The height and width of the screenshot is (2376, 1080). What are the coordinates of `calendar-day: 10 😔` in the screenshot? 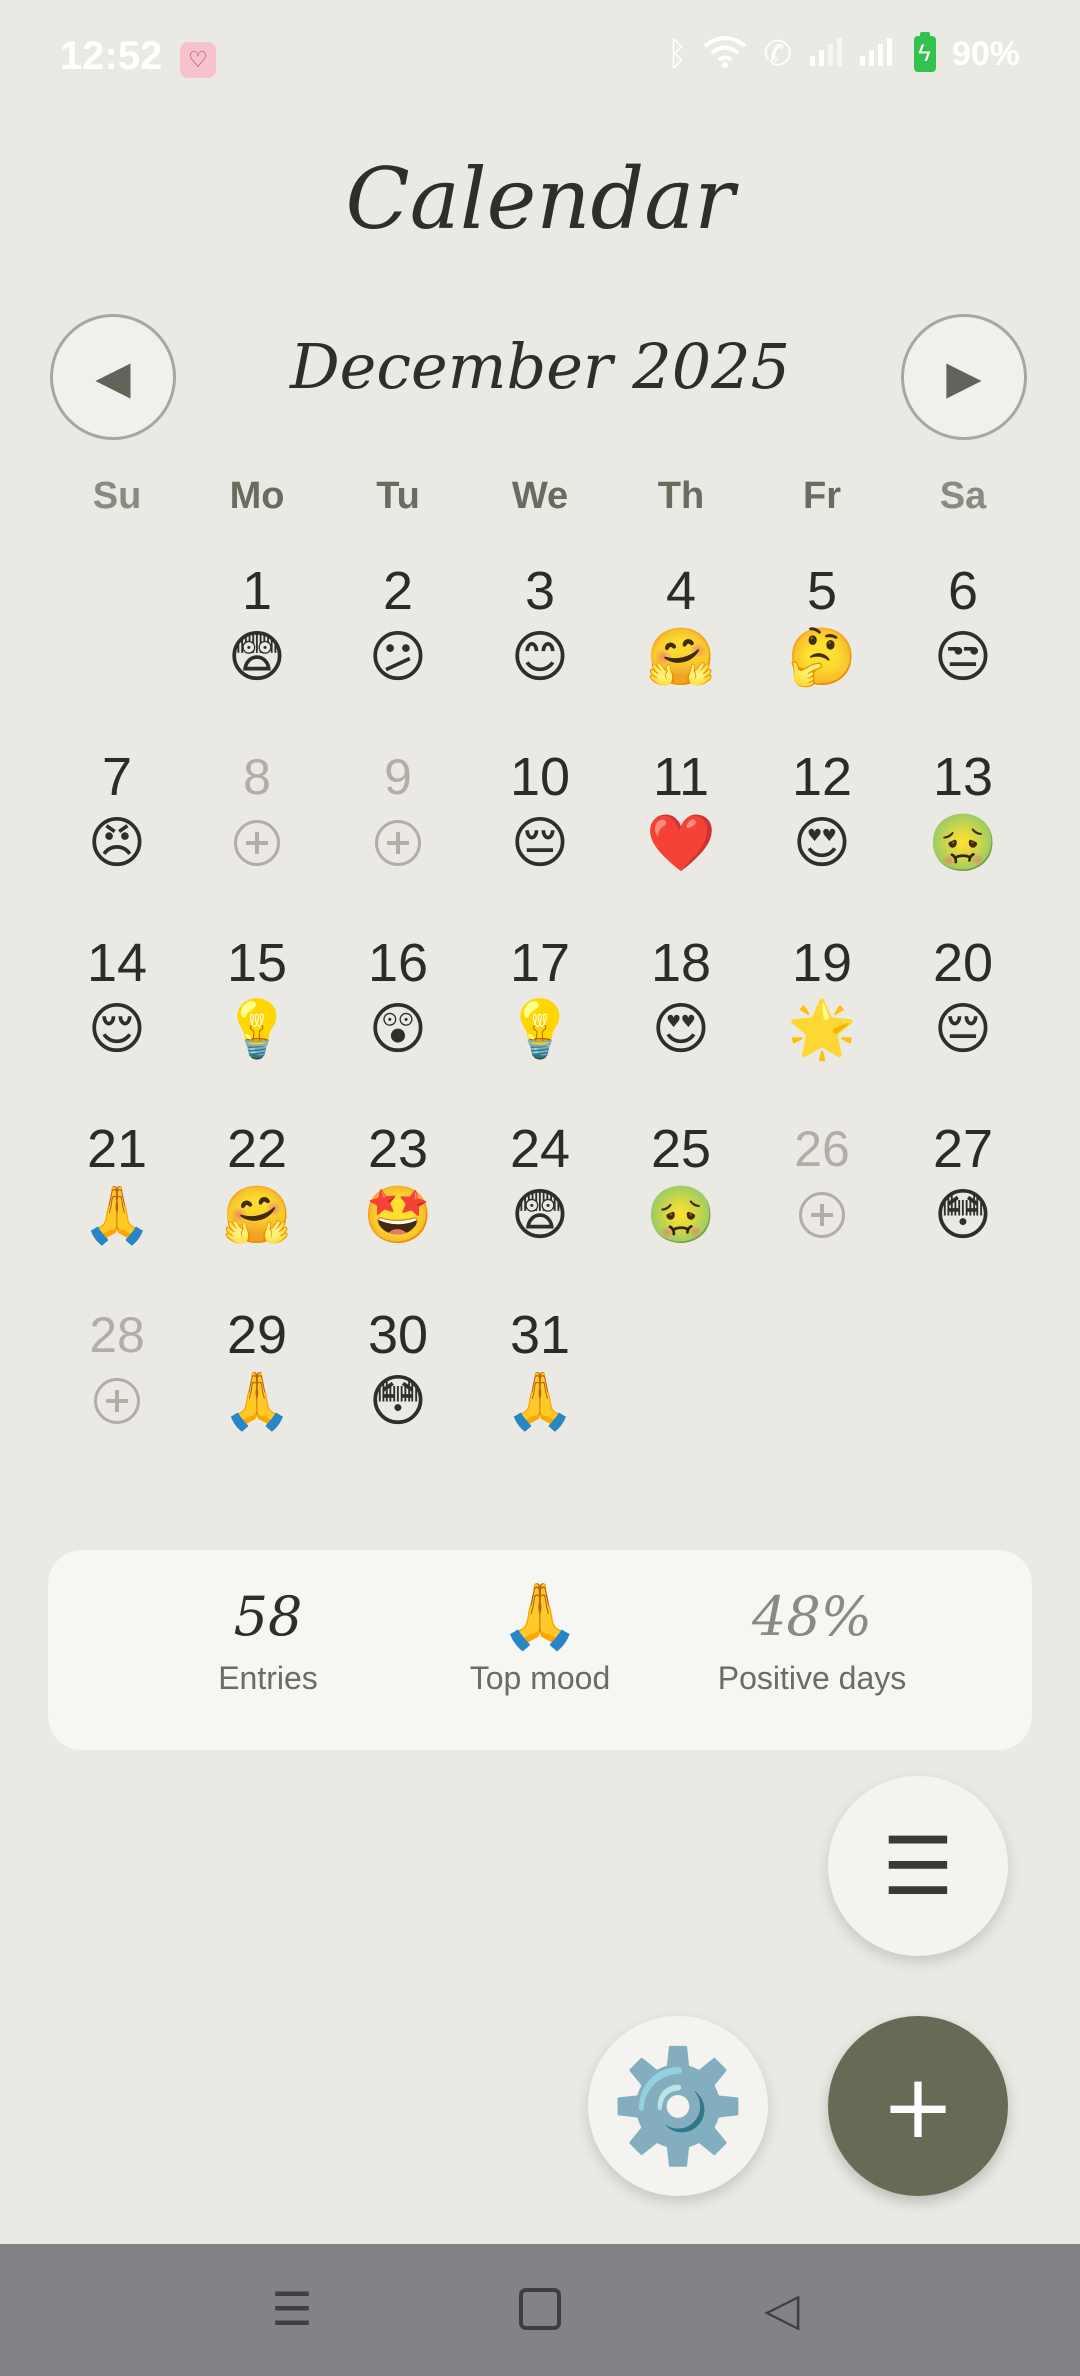 It's located at (540, 831).